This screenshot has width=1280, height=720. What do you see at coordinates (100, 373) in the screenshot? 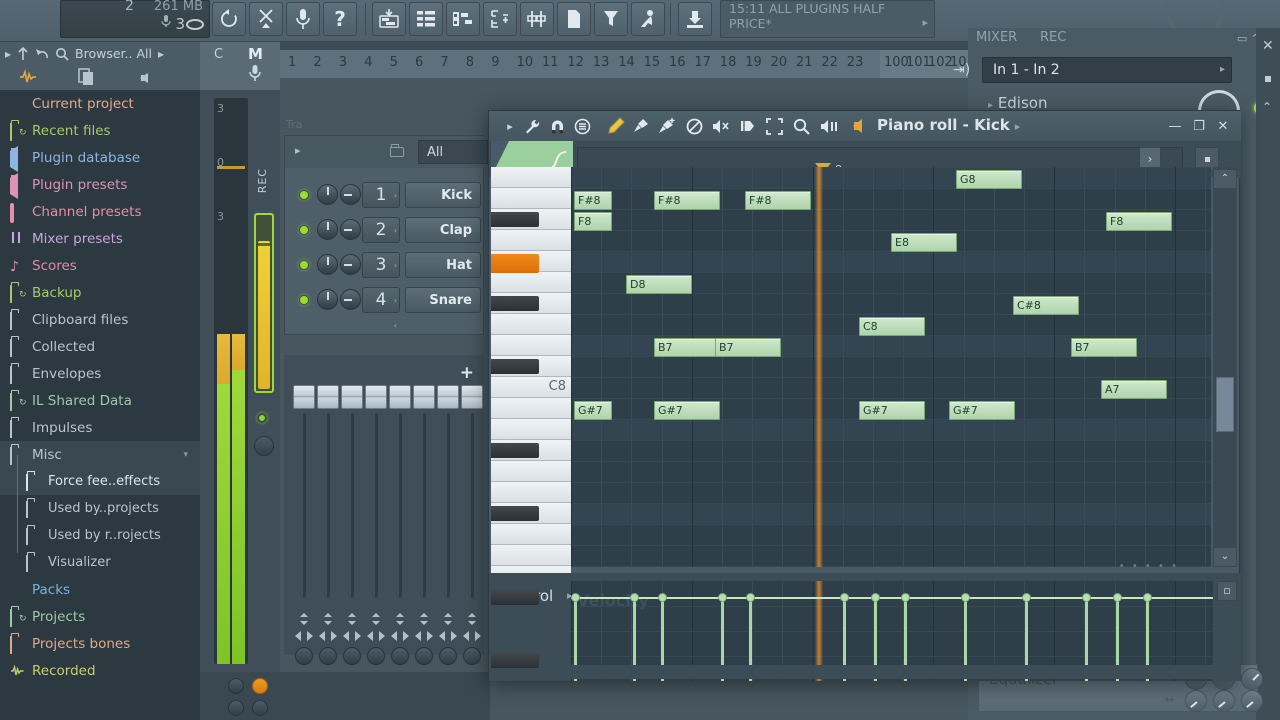
I see `browser-item-envelopes: Envelopes` at bounding box center [100, 373].